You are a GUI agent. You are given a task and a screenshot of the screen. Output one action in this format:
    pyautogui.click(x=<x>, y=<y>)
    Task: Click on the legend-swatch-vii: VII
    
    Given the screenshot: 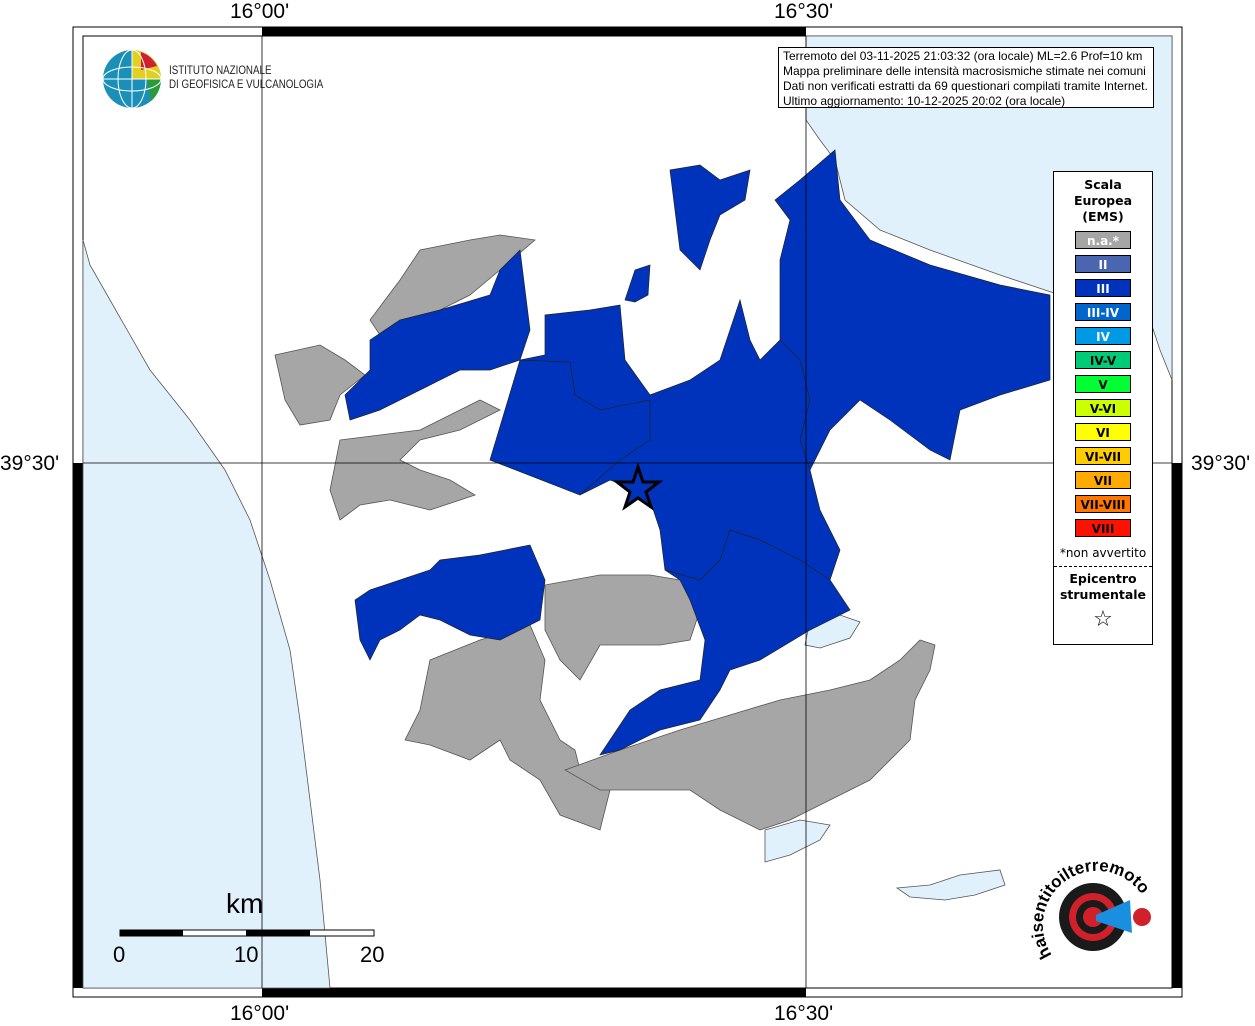 What is the action you would take?
    pyautogui.click(x=1103, y=480)
    